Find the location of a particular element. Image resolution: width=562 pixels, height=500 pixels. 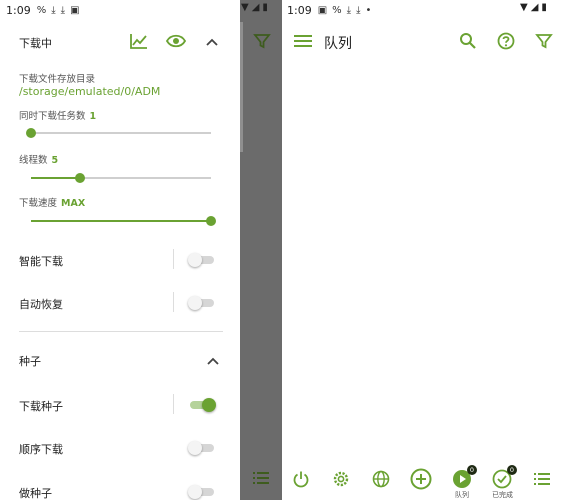

auto-resume-toggle is located at coordinates (202, 303).